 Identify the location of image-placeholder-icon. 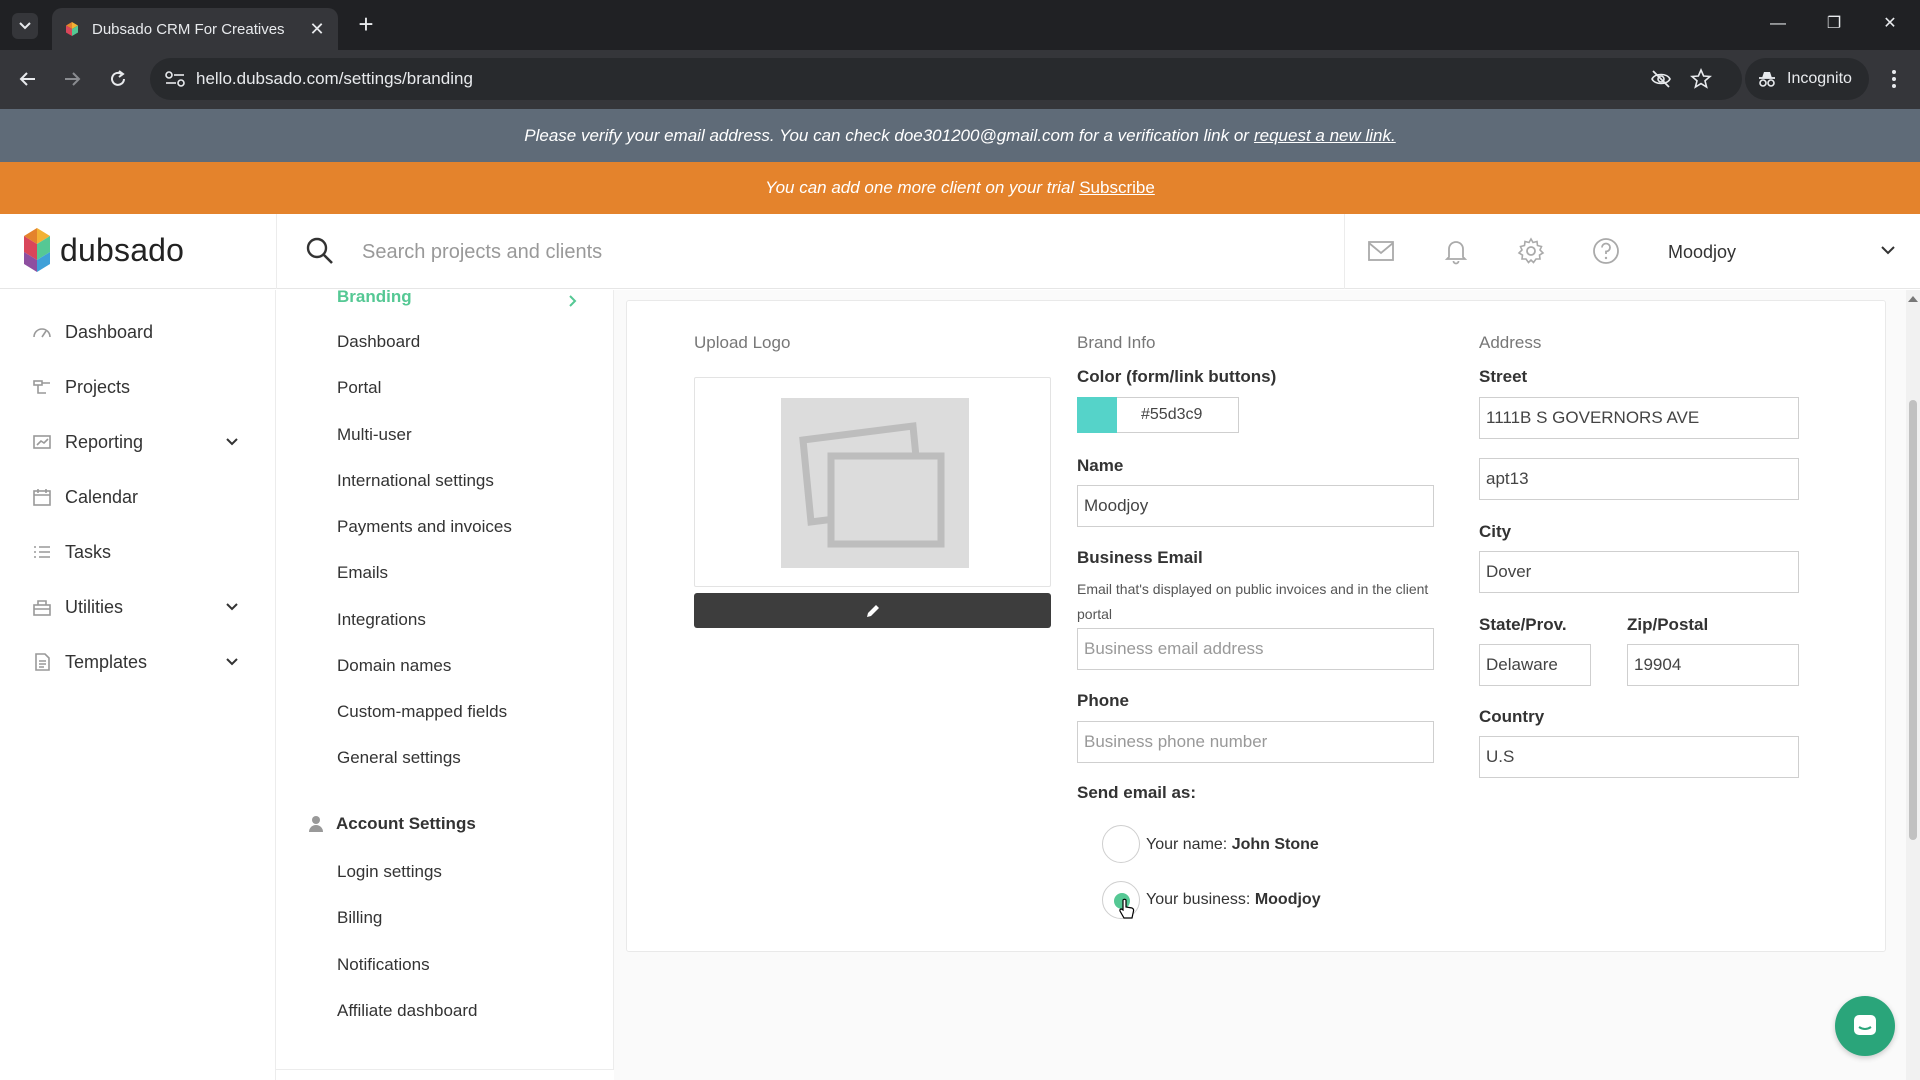
(872, 485).